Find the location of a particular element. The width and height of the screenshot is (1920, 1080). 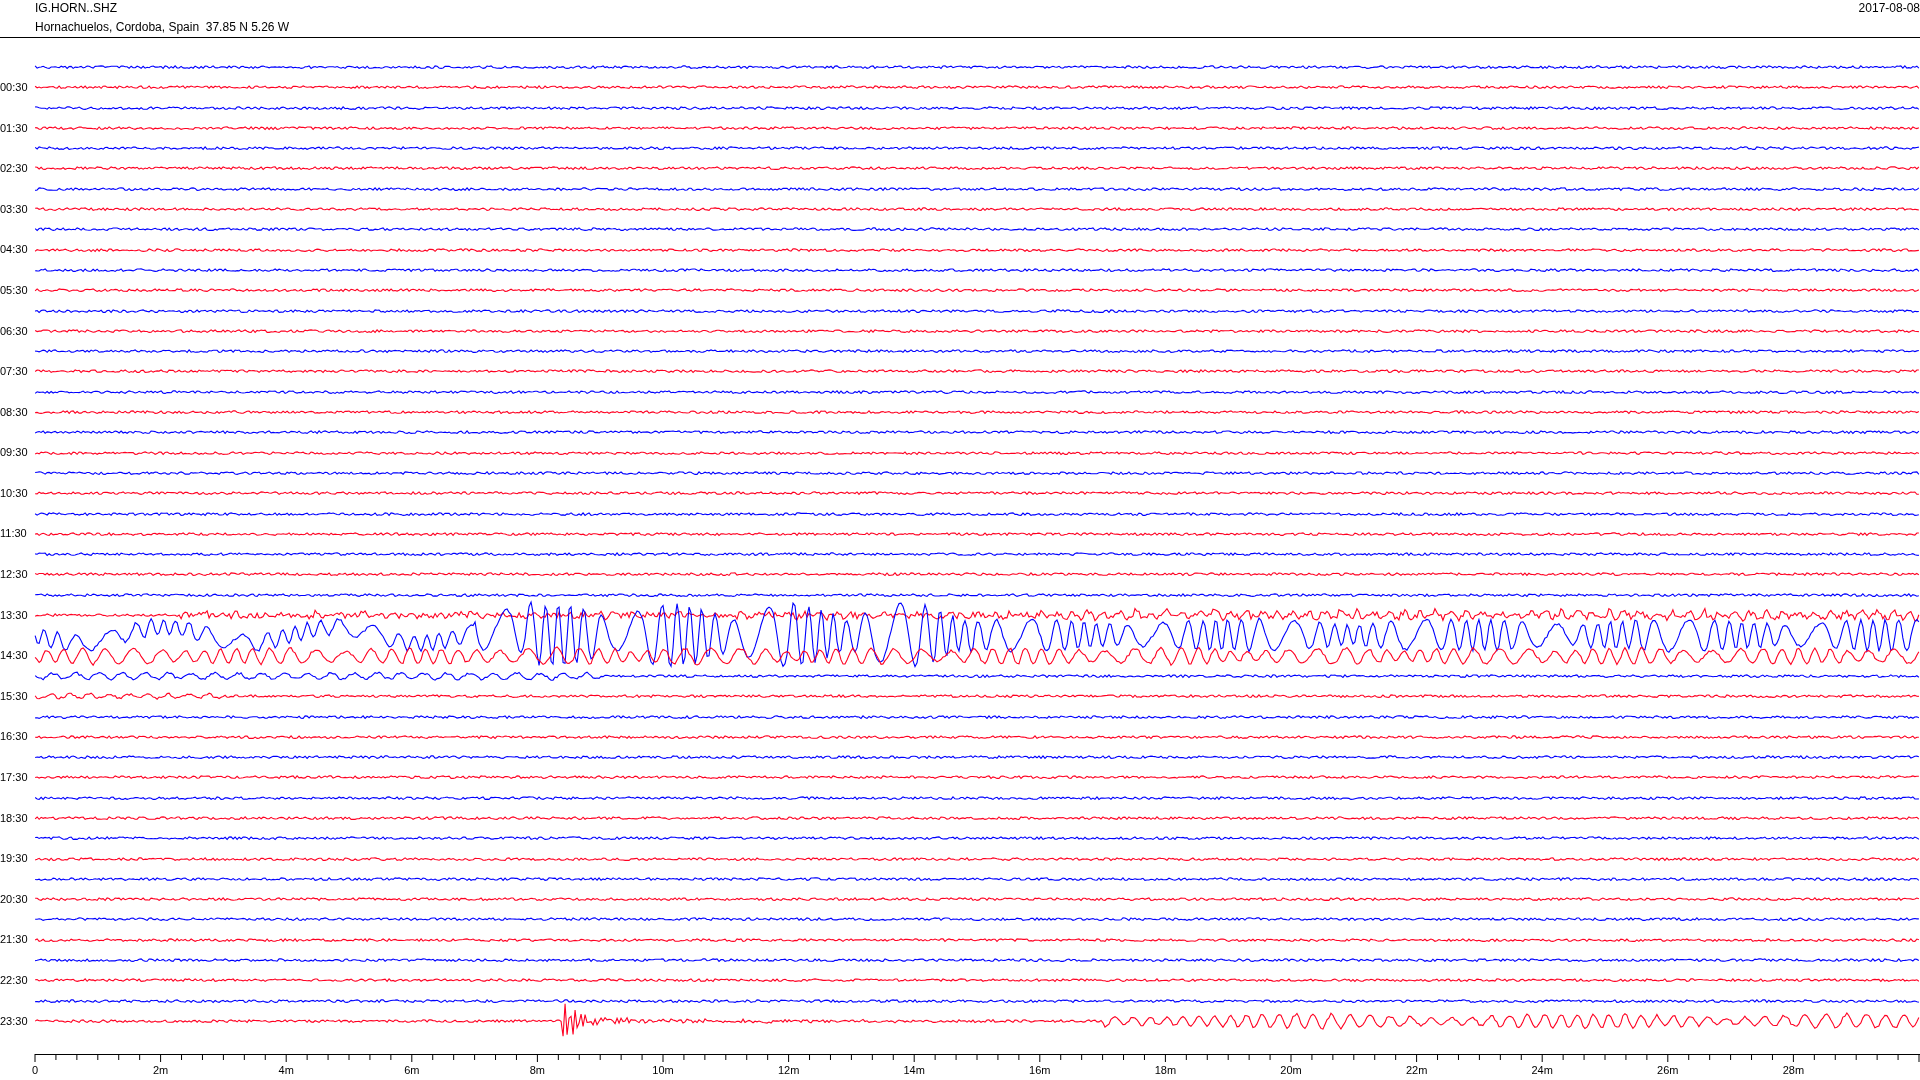

axis-tick-label: 12m is located at coordinates (788, 1071).